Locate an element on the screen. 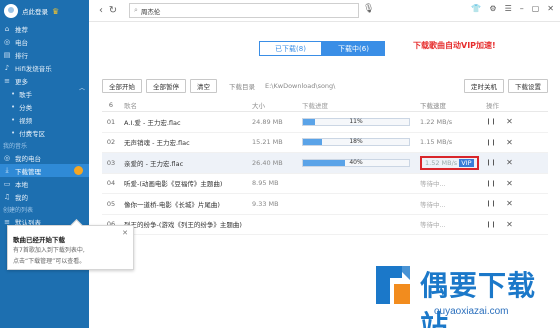 Image resolution: width=560 pixels, height=328 pixels. sidebar-item-video: • 视频 is located at coordinates (44, 119).